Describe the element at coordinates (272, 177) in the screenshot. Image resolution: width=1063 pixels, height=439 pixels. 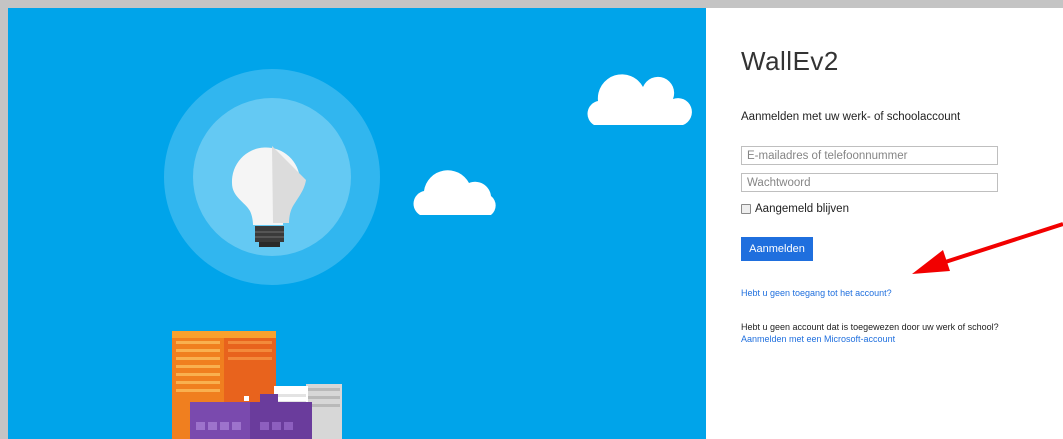
I see `lightbulb-icon` at that location.